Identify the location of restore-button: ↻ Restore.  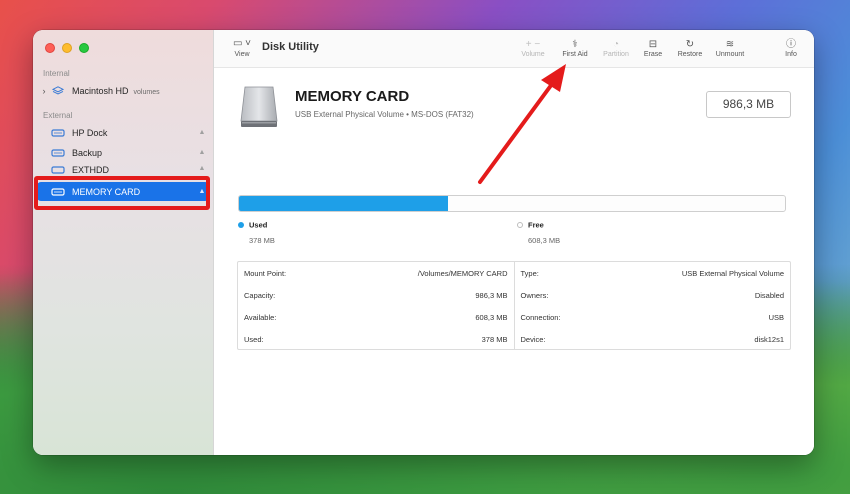
(690, 48).